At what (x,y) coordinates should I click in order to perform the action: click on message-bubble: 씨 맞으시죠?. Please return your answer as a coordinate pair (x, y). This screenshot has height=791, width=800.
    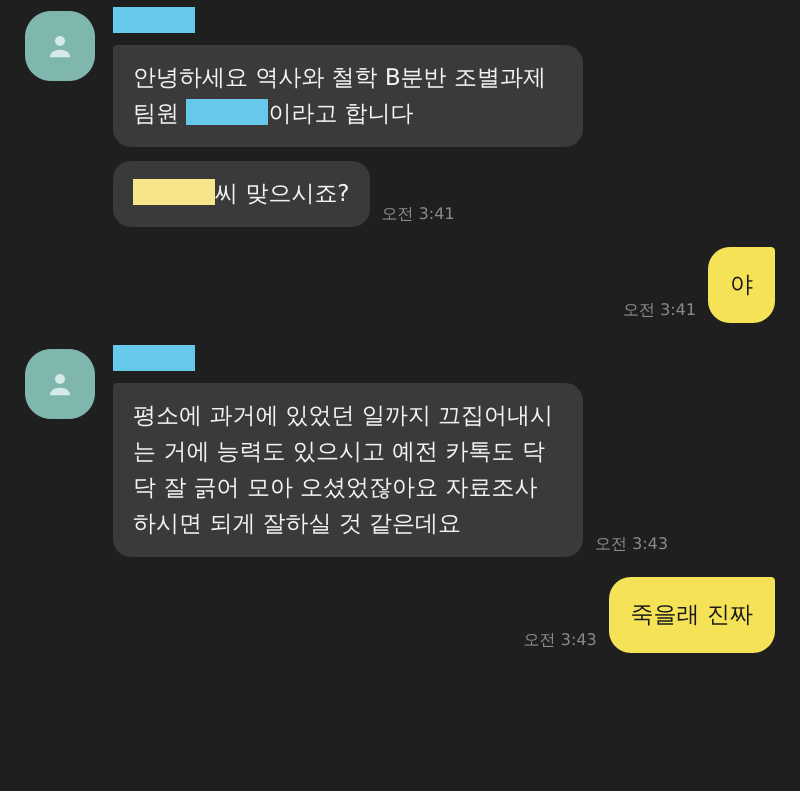
    Looking at the image, I should click on (241, 194).